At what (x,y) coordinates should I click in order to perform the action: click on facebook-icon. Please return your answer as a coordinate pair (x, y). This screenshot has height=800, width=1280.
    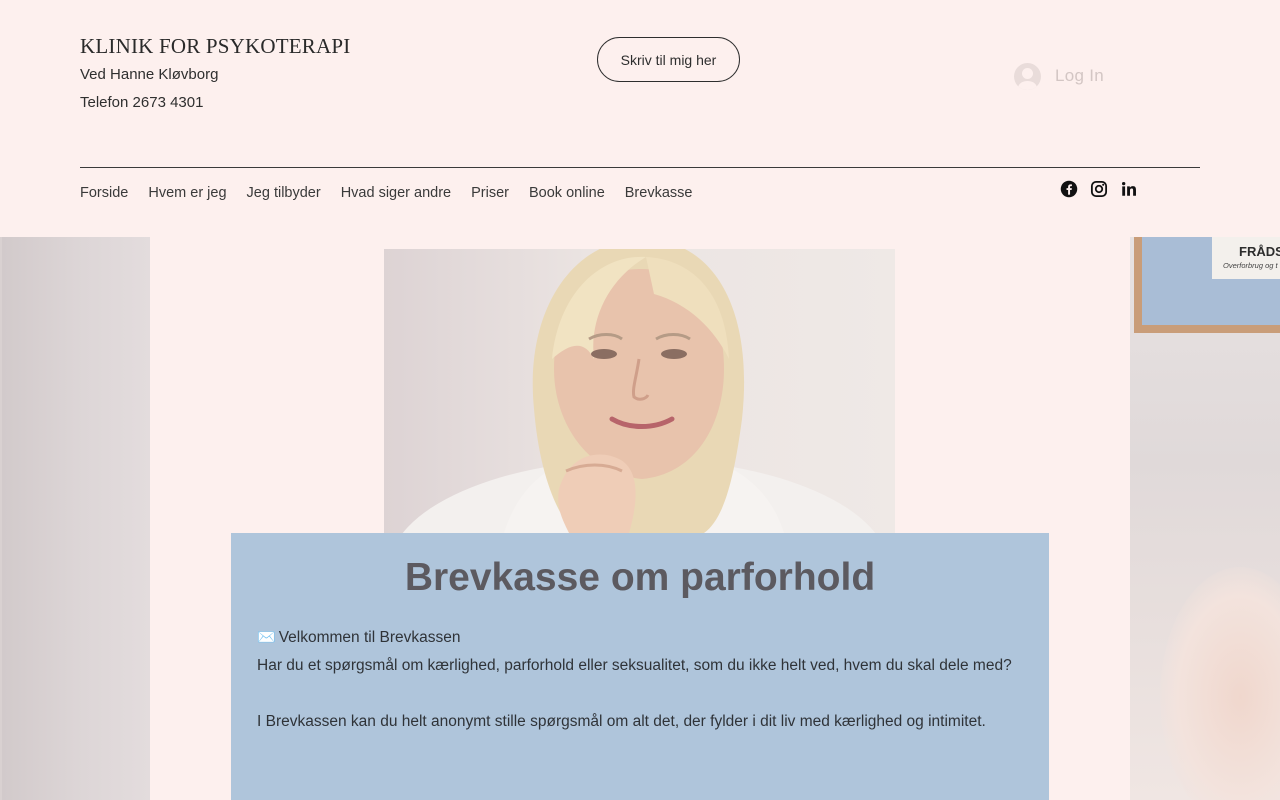
    Looking at the image, I should click on (1069, 189).